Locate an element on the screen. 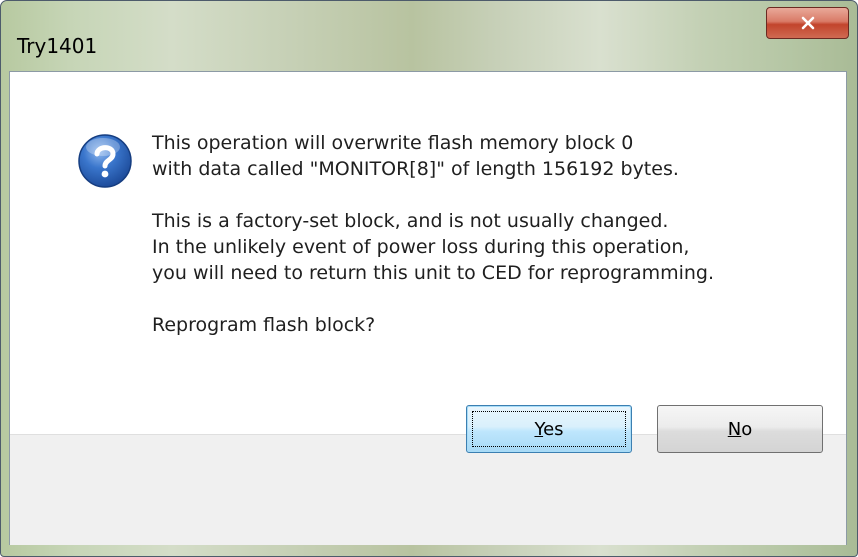  no-button-label: No is located at coordinates (740, 429).